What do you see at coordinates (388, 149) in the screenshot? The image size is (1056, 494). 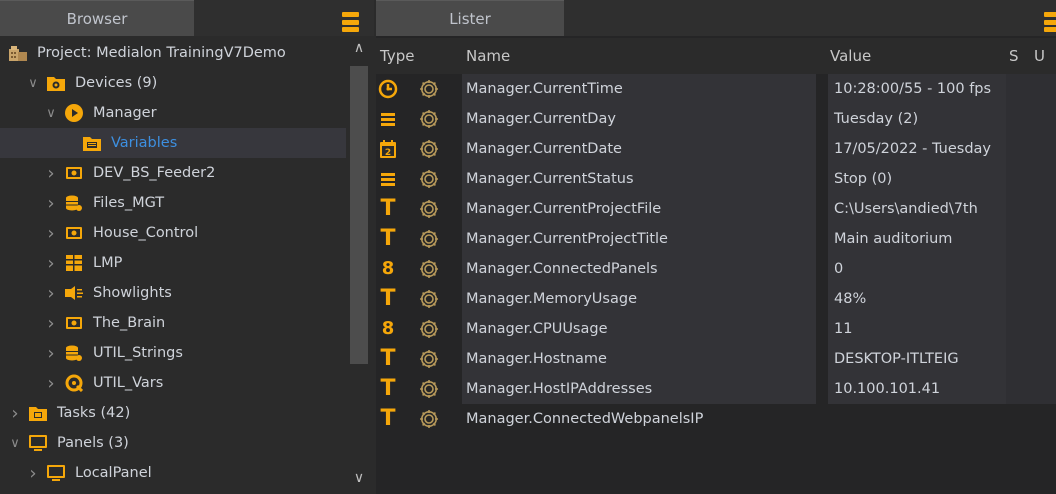 I see `date-icon: 2` at bounding box center [388, 149].